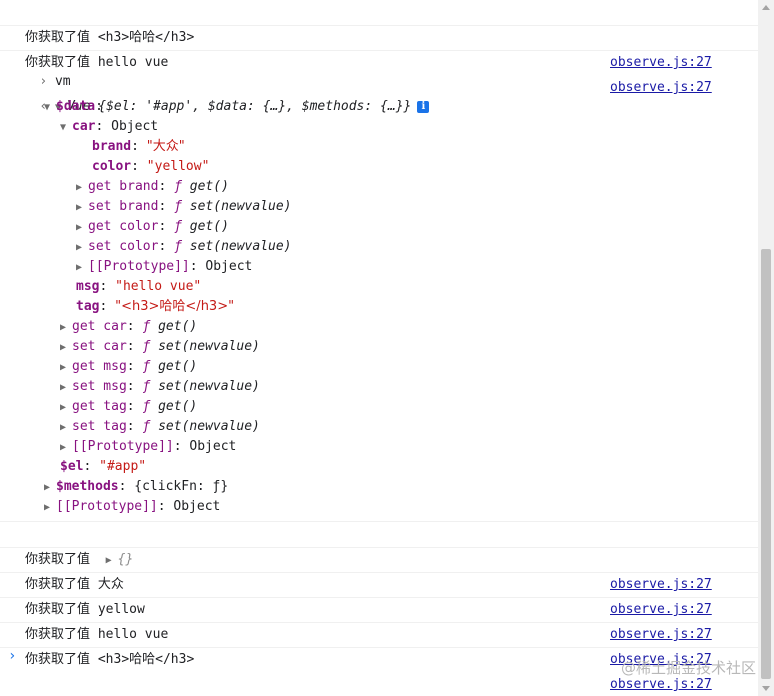 This screenshot has width=774, height=696. Describe the element at coordinates (152, 187) in the screenshot. I see `accessor-item: ▶ get brand: ƒ get()` at that location.